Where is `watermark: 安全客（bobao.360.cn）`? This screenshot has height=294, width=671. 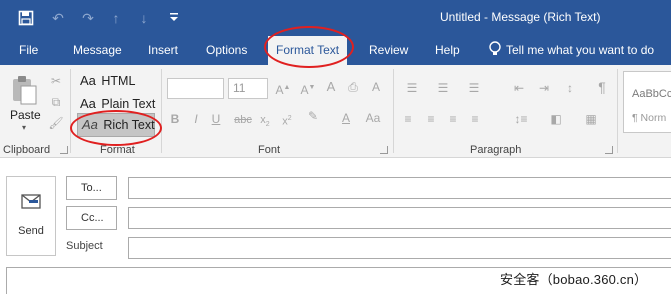 watermark: 安全客（bobao.360.cn） is located at coordinates (574, 279).